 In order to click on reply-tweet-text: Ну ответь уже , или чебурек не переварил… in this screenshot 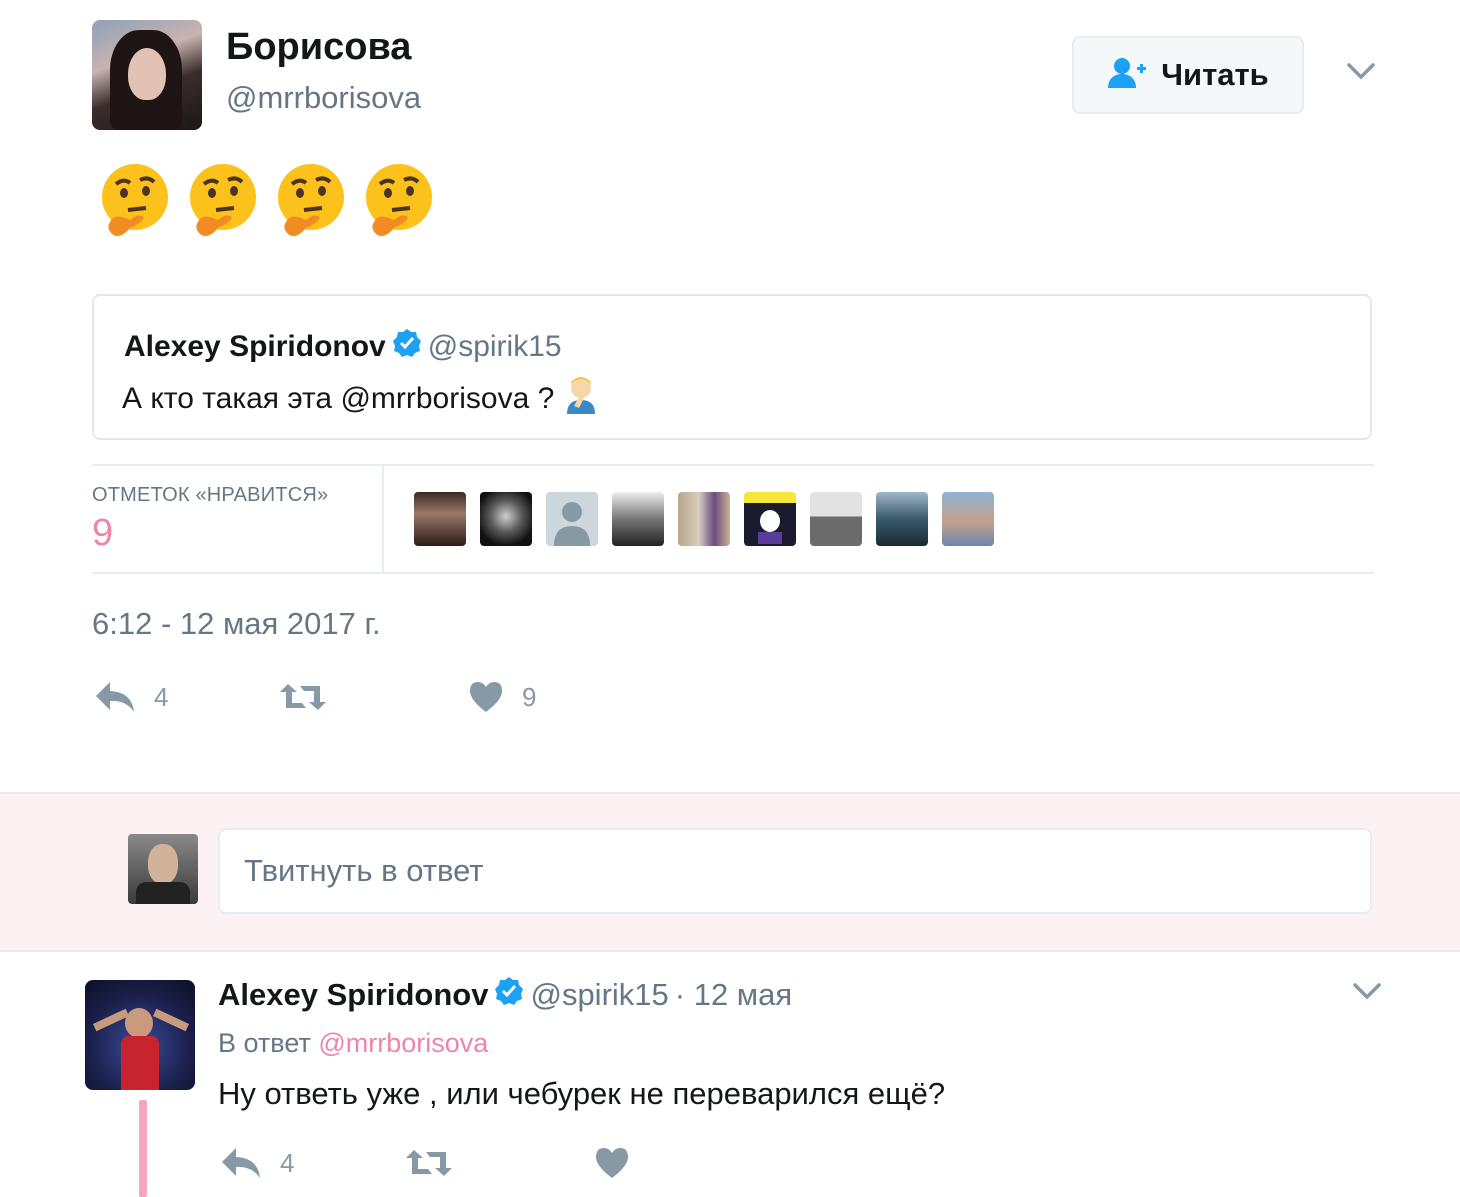, I will do `click(582, 1093)`.